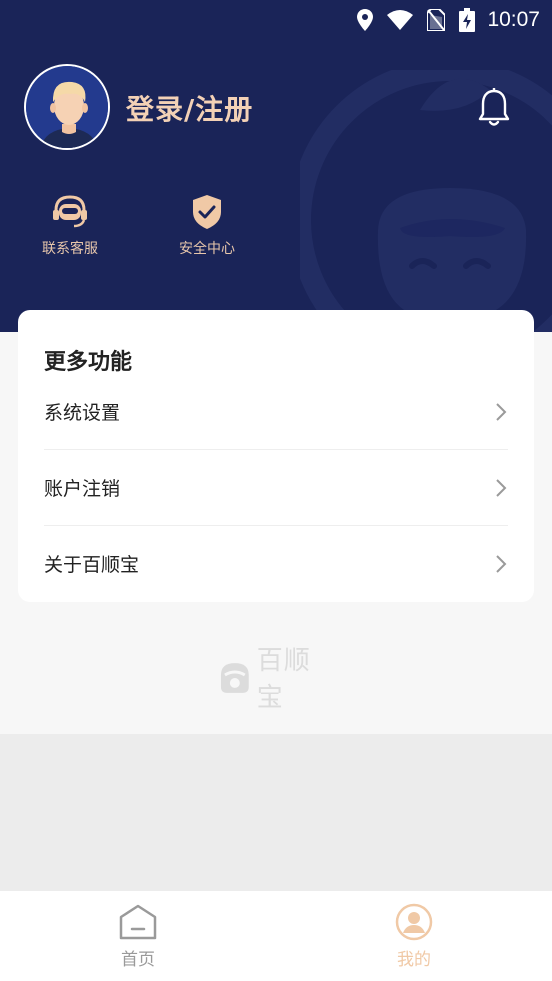 The height and width of the screenshot is (981, 552). What do you see at coordinates (207, 212) in the screenshot?
I see `shield-check-icon` at bounding box center [207, 212].